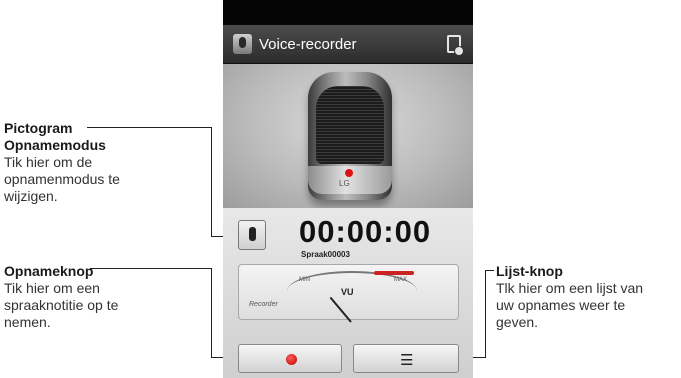 The image size is (681, 378). I want to click on leader-line-mode, so click(149, 127).